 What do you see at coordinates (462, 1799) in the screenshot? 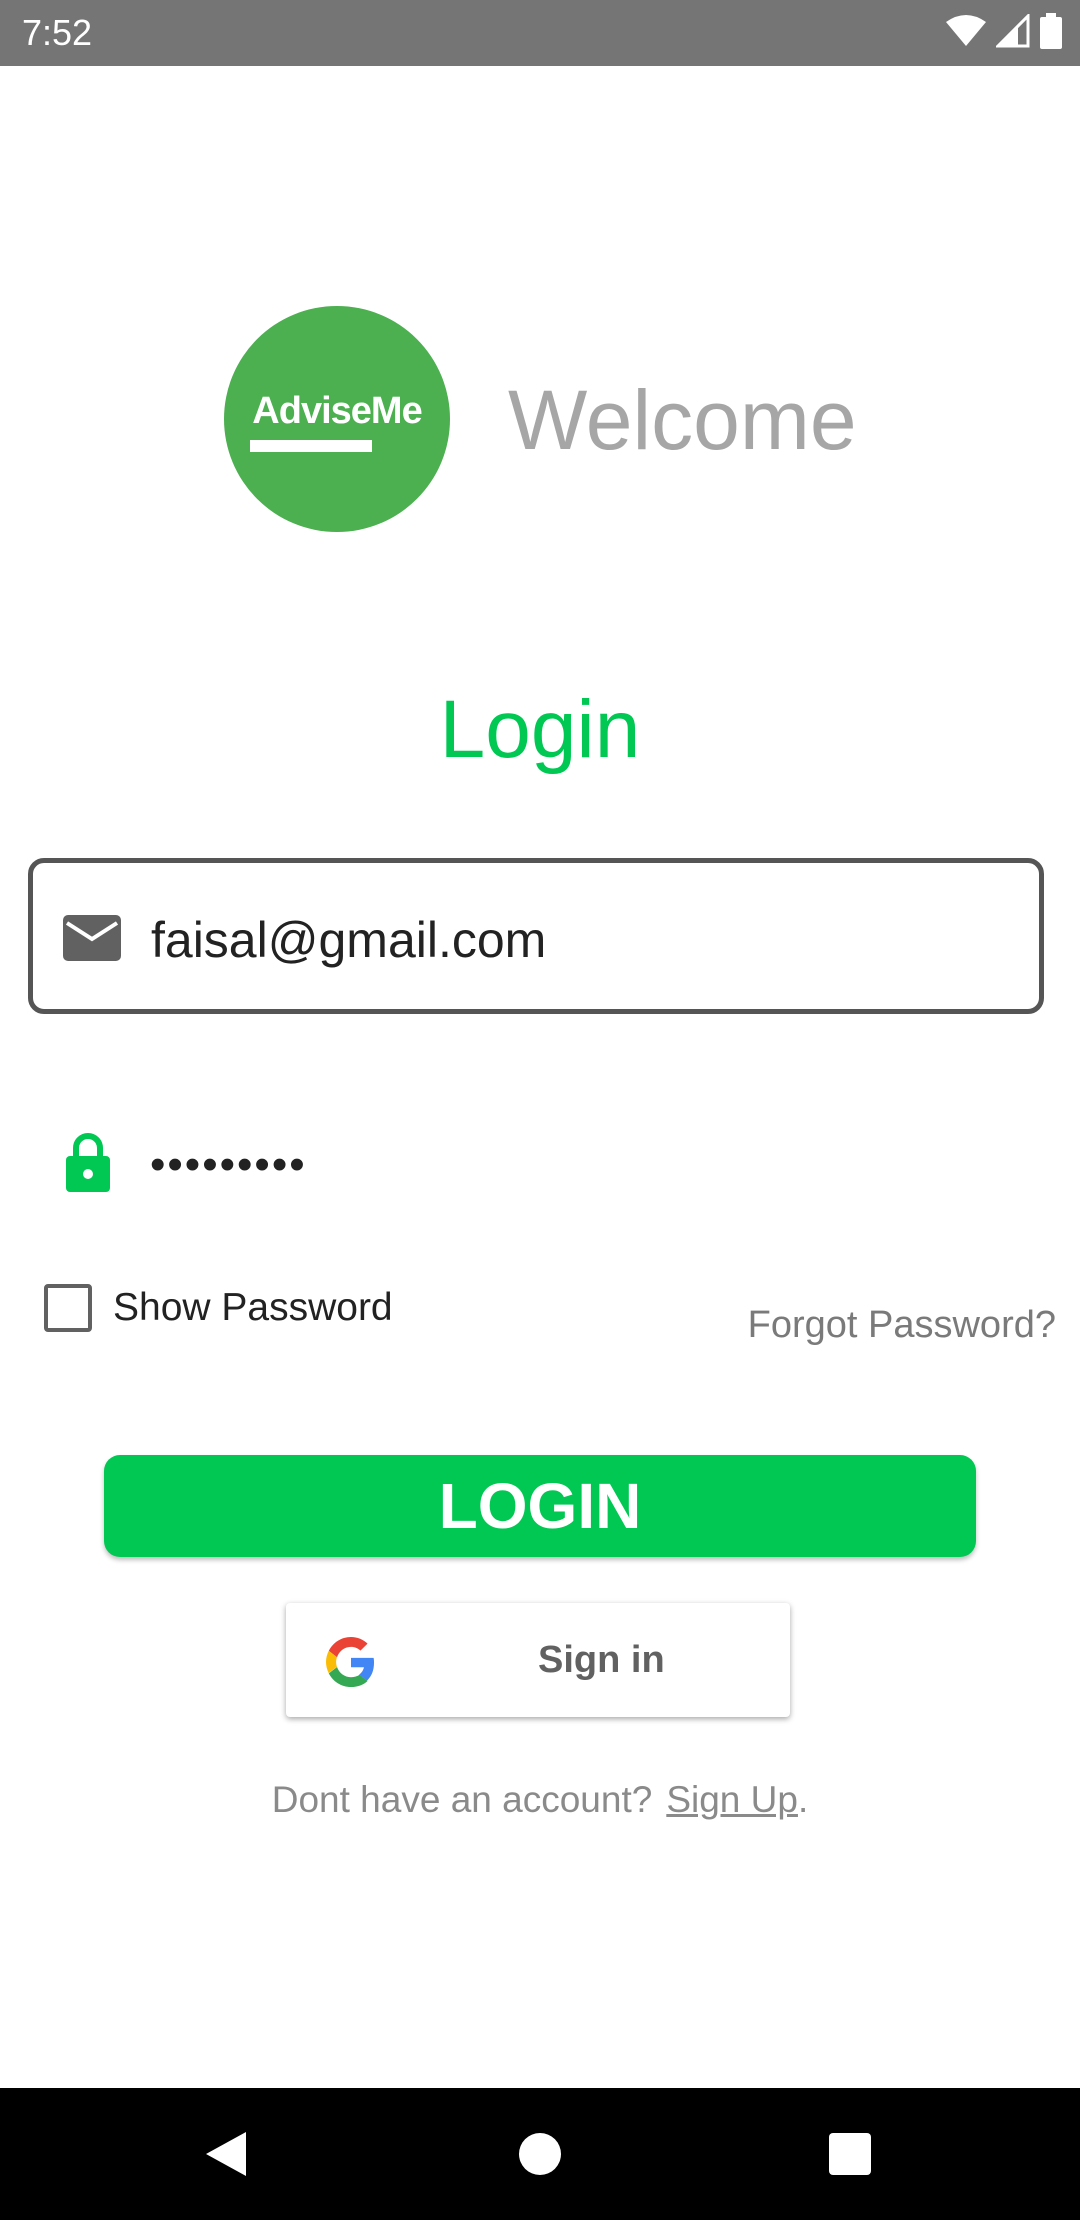
I see `signup-prompt: Dont have an account?` at bounding box center [462, 1799].